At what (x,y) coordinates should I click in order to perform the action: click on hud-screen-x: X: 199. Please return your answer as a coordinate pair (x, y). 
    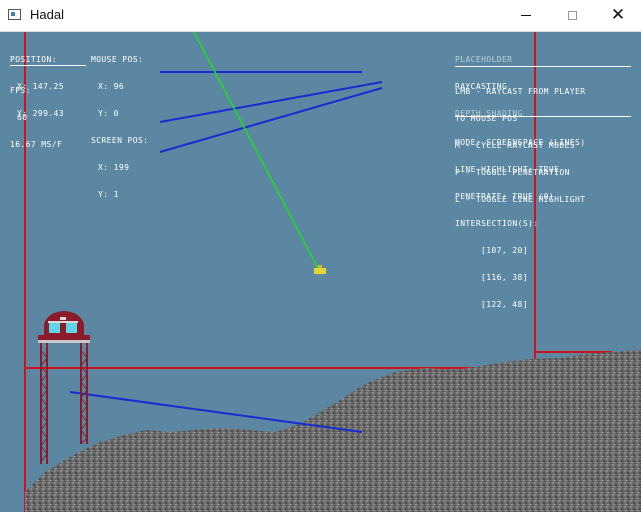
    Looking at the image, I should click on (114, 167).